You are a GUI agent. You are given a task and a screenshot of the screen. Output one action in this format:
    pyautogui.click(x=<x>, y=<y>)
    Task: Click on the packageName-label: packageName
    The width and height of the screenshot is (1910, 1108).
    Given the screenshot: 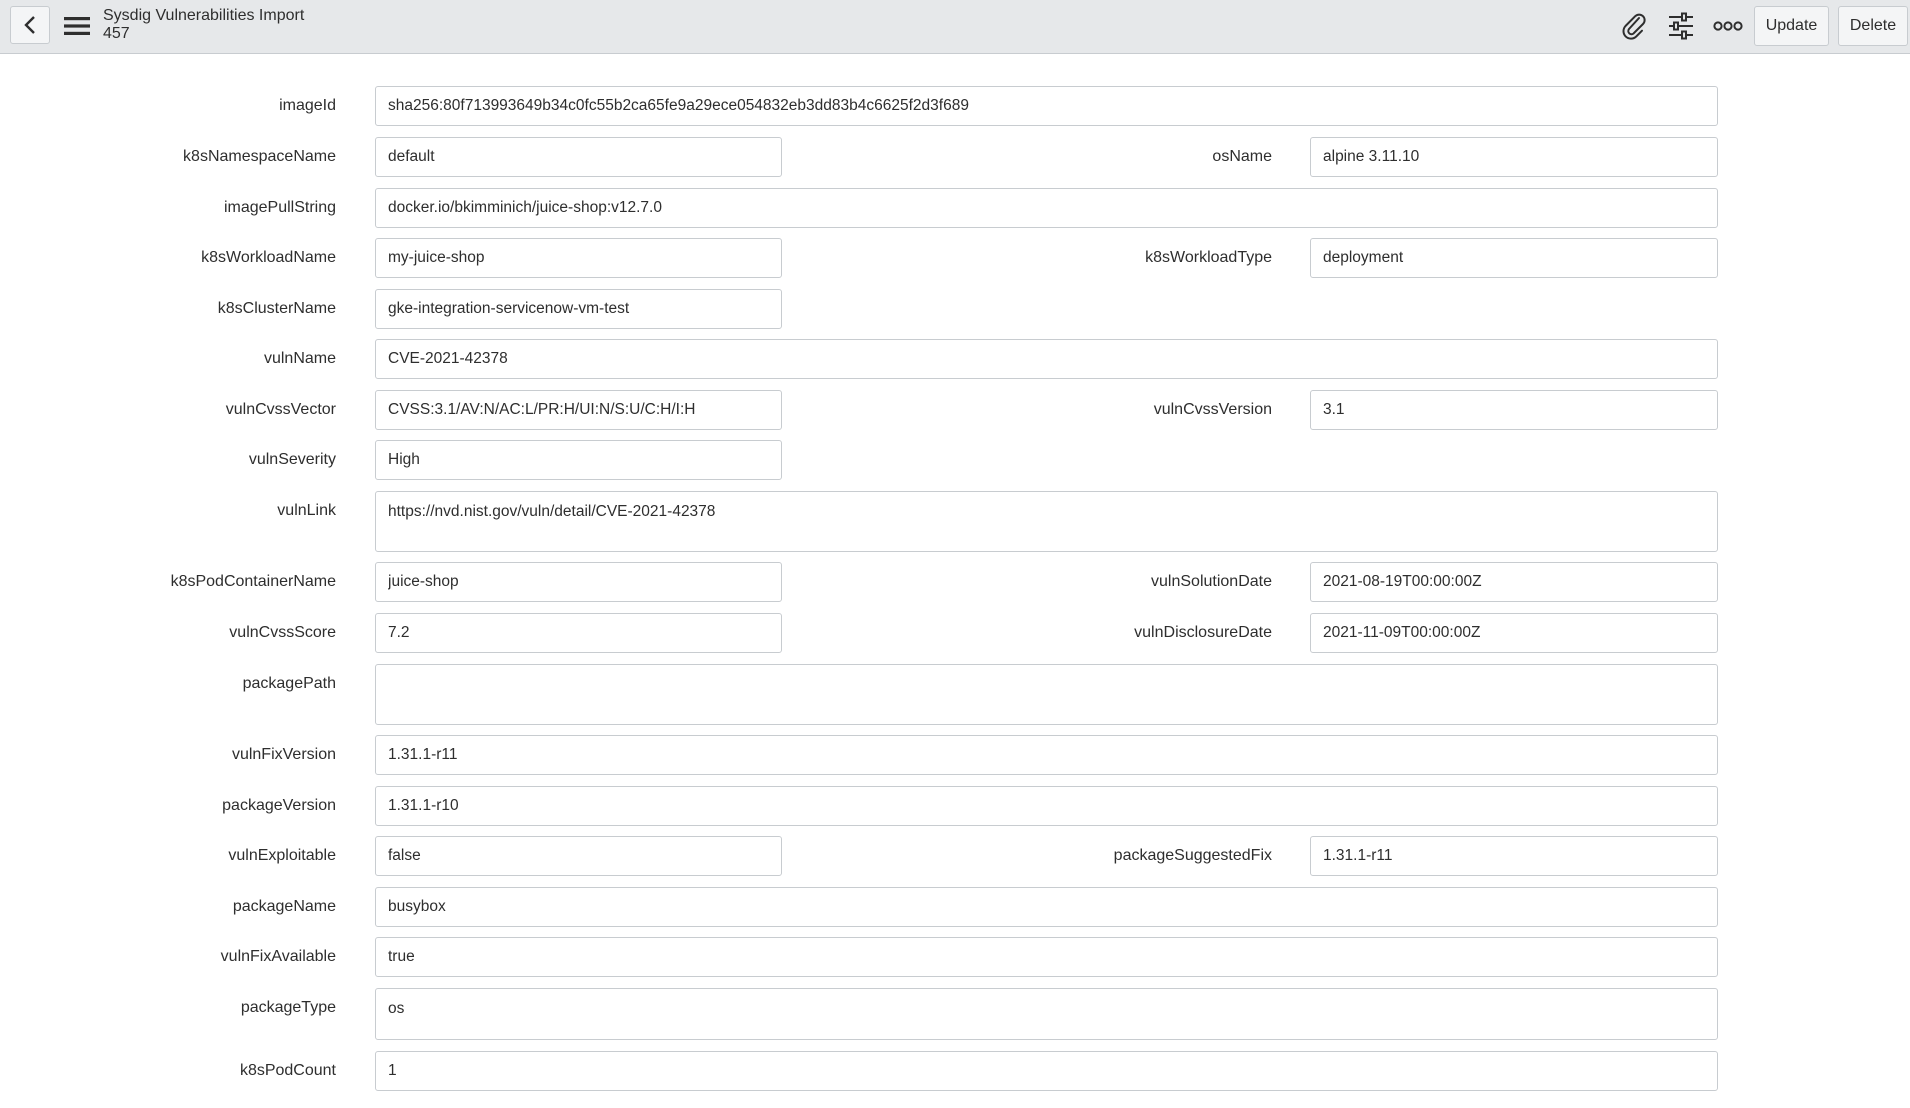 What is the action you would take?
    pyautogui.click(x=284, y=906)
    